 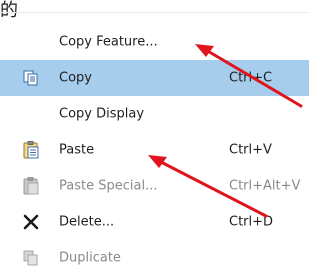 I want to click on paste-special-icon, so click(x=31, y=186).